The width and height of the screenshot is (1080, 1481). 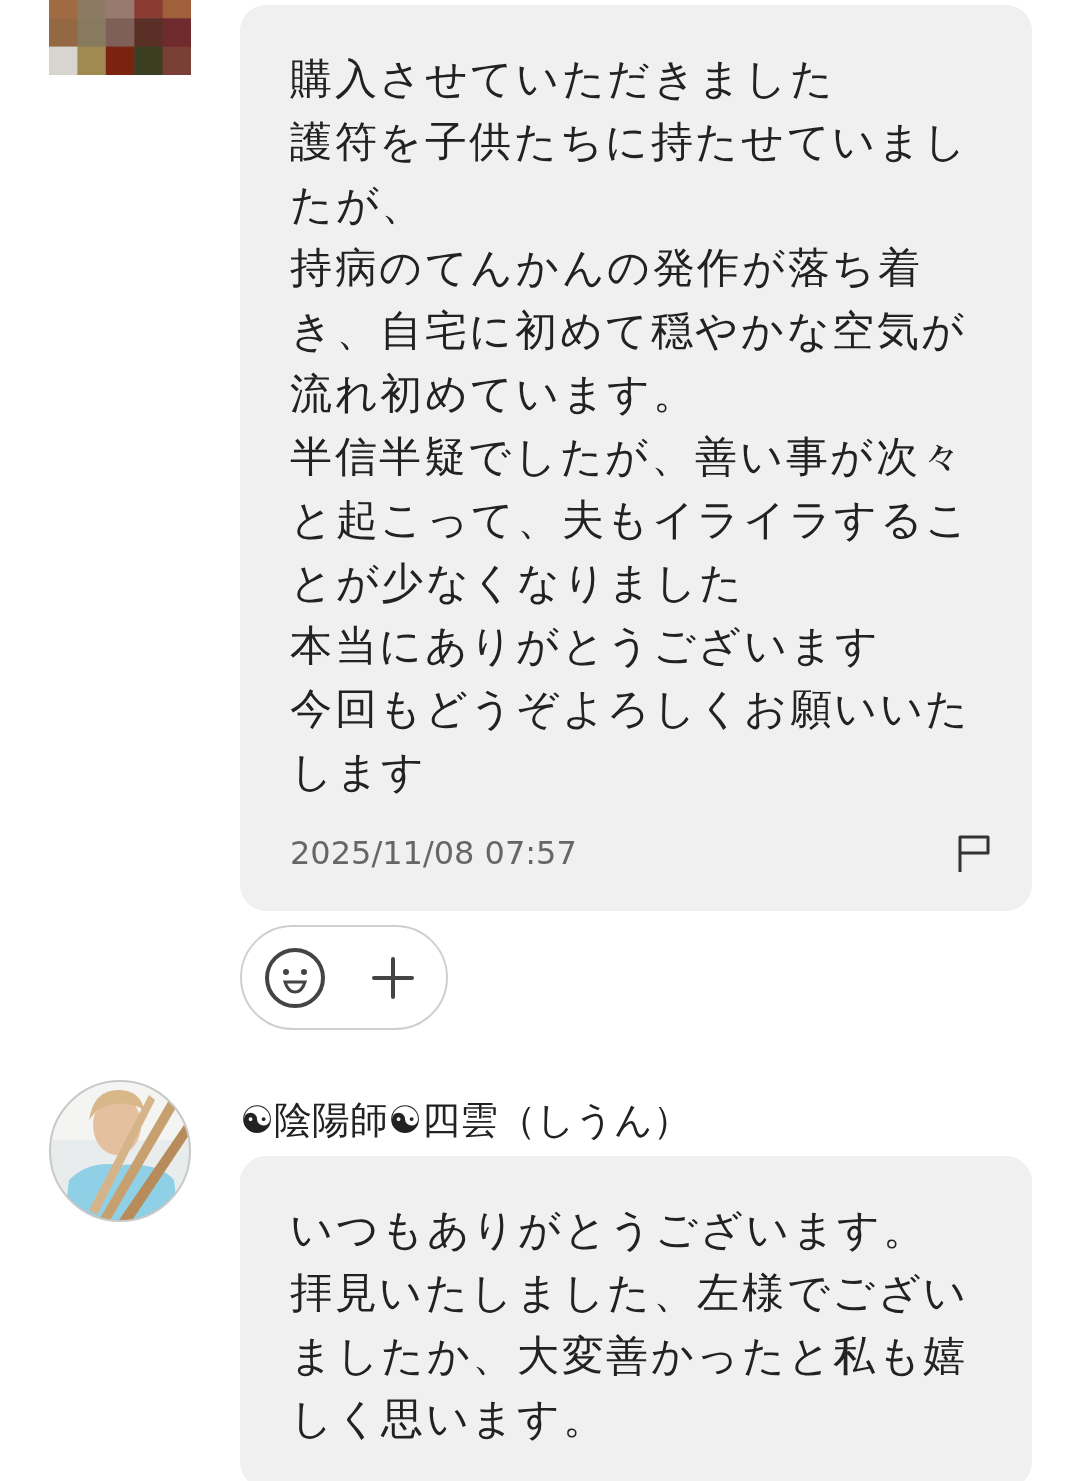 What do you see at coordinates (586, 646) in the screenshot?
I see `message-text: 本当にありがとうございます` at bounding box center [586, 646].